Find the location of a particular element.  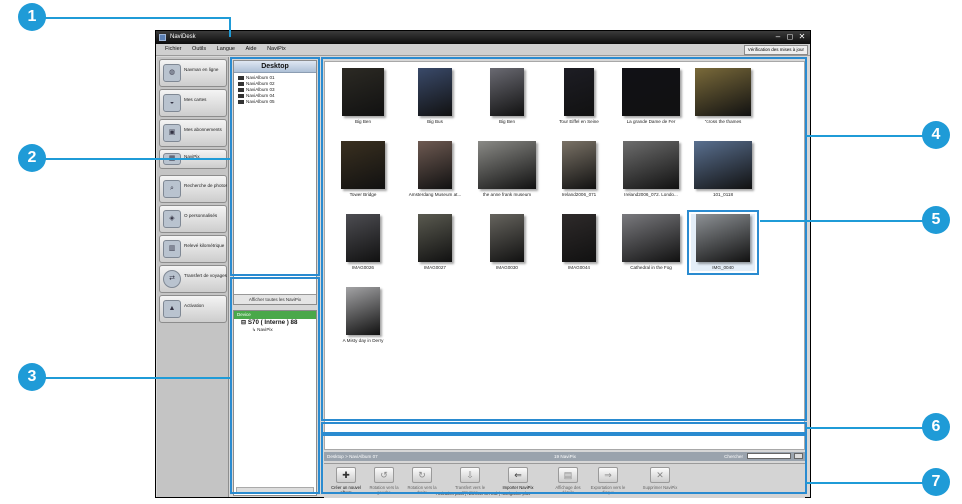

map-icon: ◒ is located at coordinates (172, 103).